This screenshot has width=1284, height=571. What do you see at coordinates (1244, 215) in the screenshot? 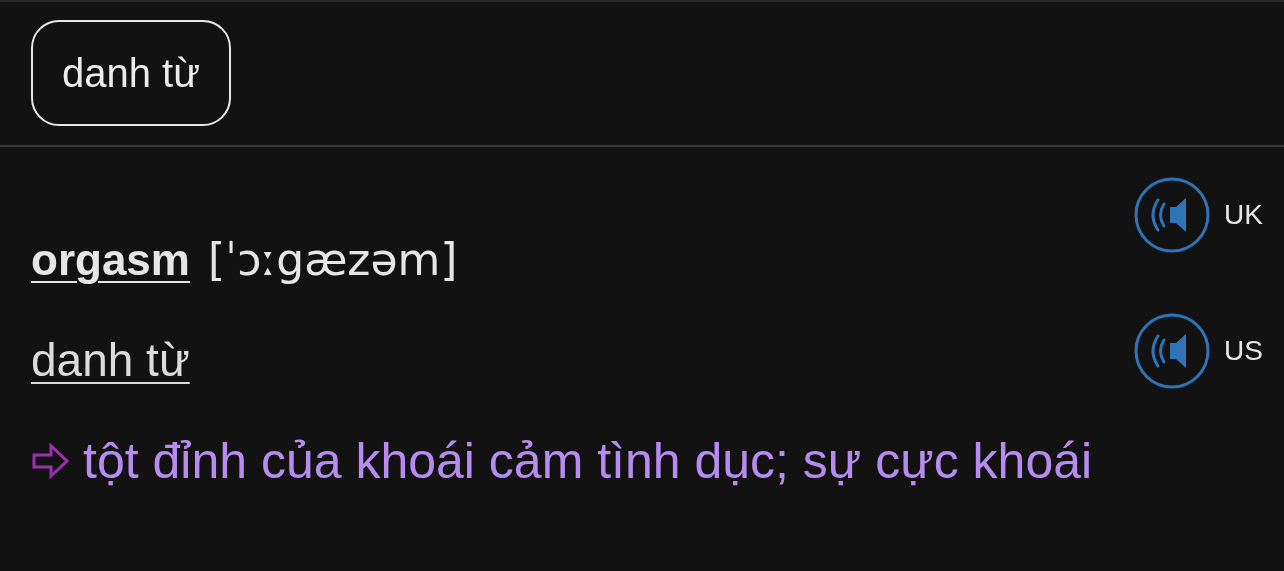
I see `accent-label: UK` at bounding box center [1244, 215].